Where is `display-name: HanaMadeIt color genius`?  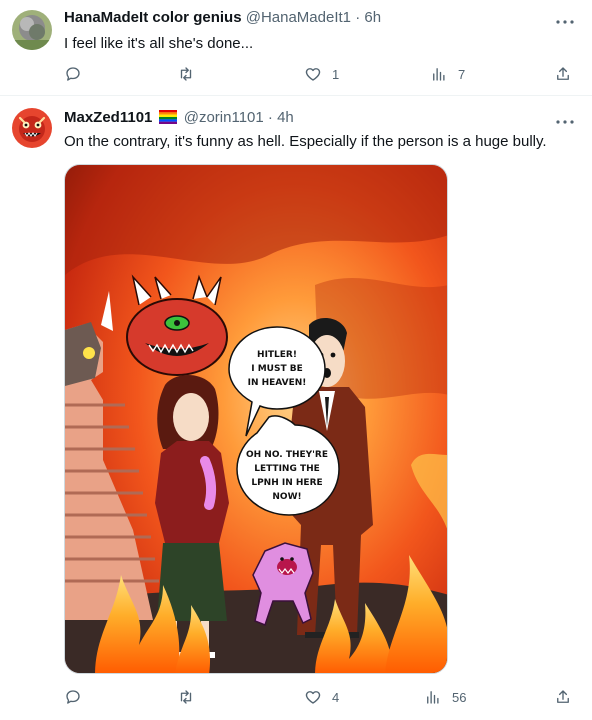 display-name: HanaMadeIt color genius is located at coordinates (153, 17).